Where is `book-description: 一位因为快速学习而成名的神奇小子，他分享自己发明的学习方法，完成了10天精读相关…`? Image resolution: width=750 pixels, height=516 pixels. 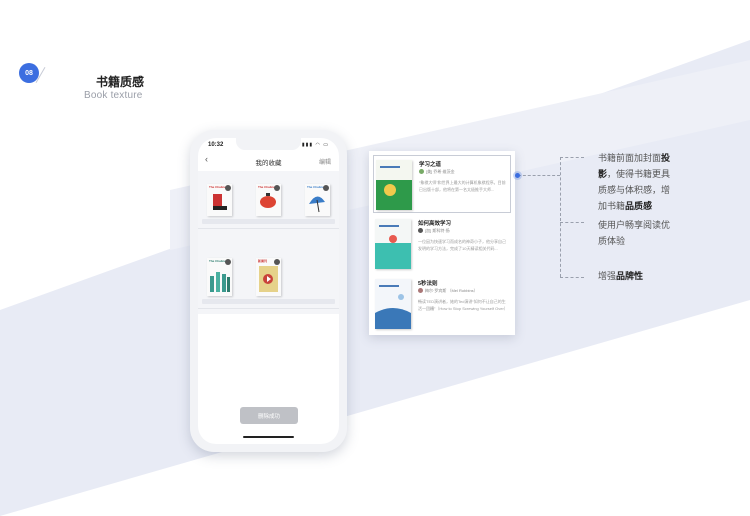 book-description: 一位因为快速学习而成名的神奇小子，他分享自己发明的学习方法，完成了10天精读相关… is located at coordinates (462, 245).